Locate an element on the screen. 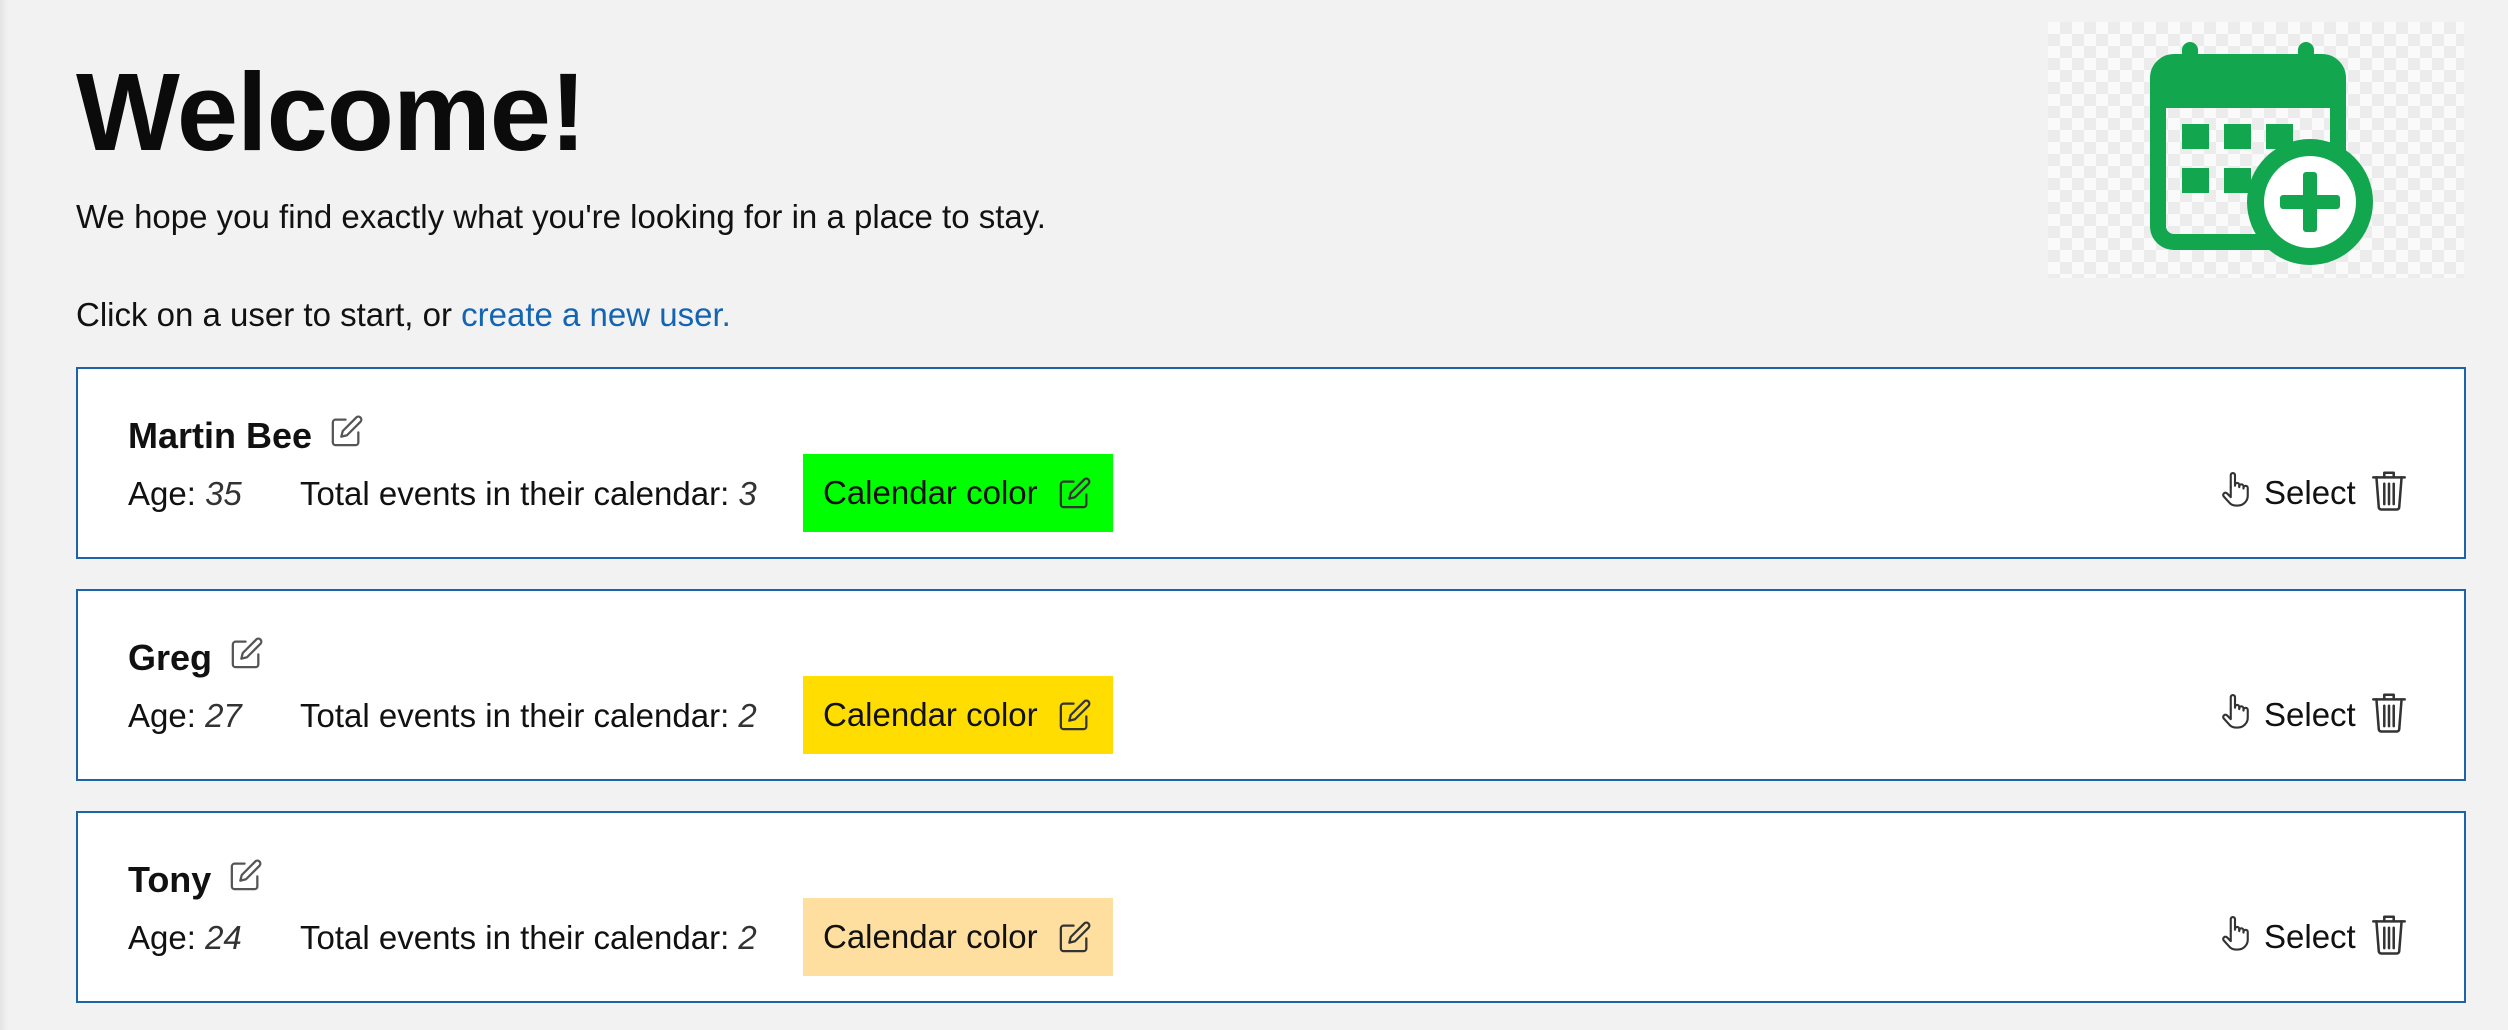  user-name: Greg is located at coordinates (196, 659).